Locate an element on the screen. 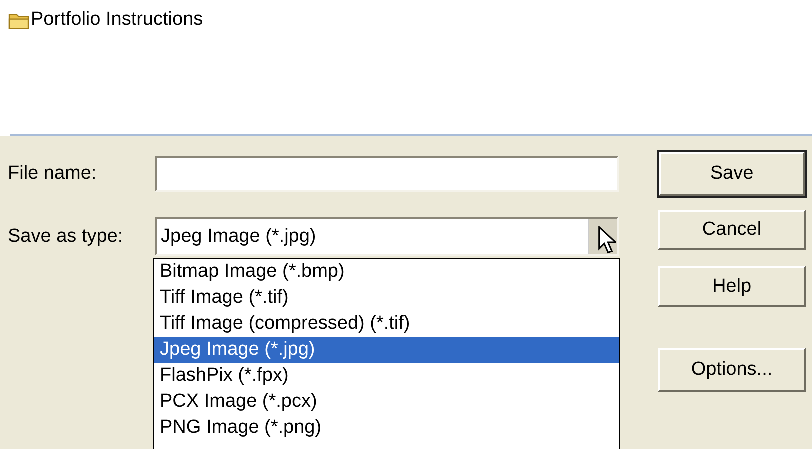 The height and width of the screenshot is (449, 812). dropdown-option: Bitmap Image (*.bmp) is located at coordinates (386, 272).